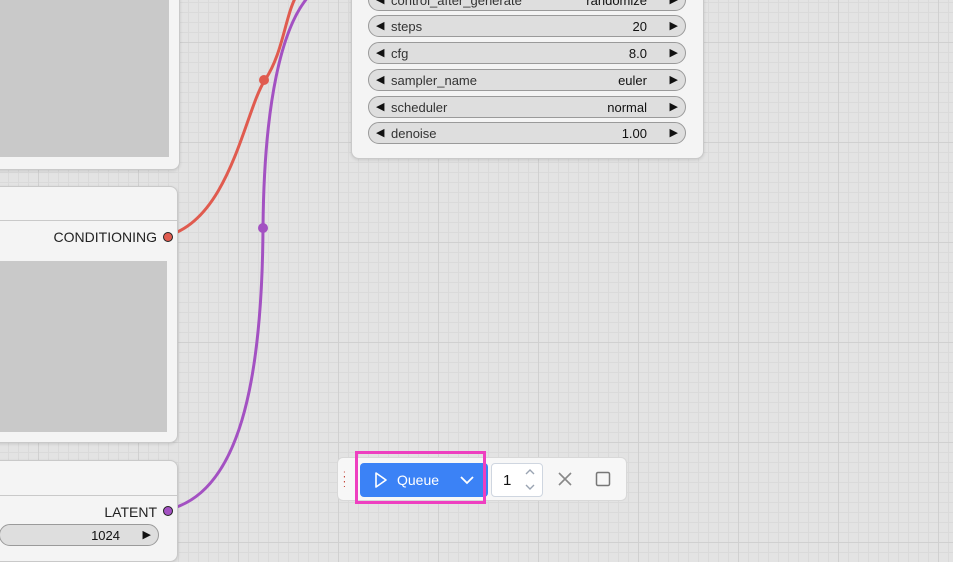 This screenshot has height=562, width=953. Describe the element at coordinates (565, 479) in the screenshot. I see `close-icon` at that location.